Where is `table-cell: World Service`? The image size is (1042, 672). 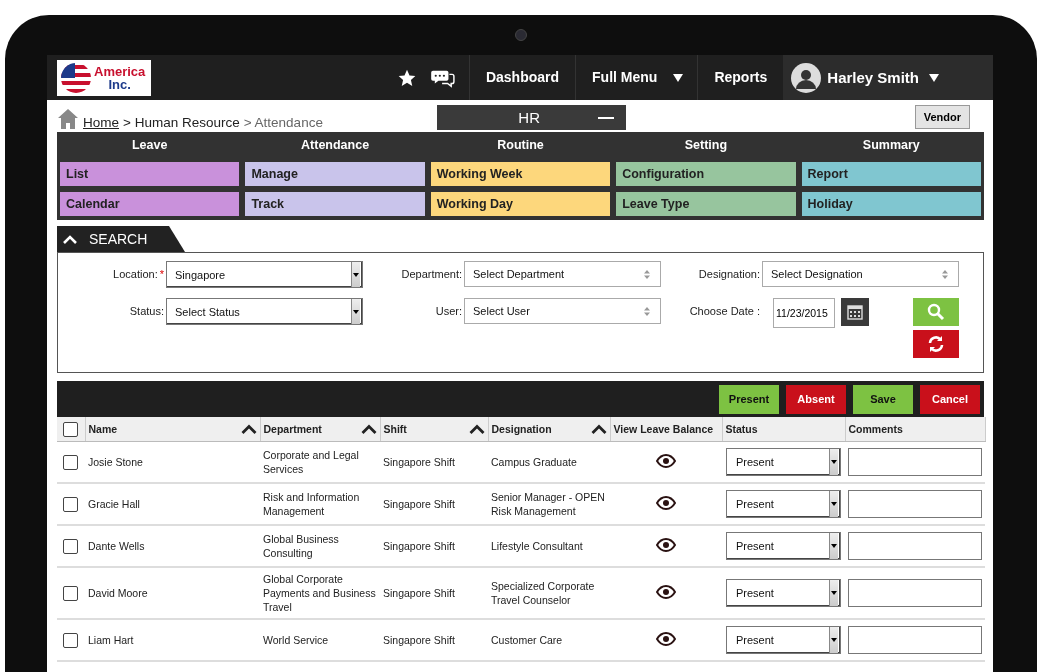
table-cell: World Service is located at coordinates (296, 640).